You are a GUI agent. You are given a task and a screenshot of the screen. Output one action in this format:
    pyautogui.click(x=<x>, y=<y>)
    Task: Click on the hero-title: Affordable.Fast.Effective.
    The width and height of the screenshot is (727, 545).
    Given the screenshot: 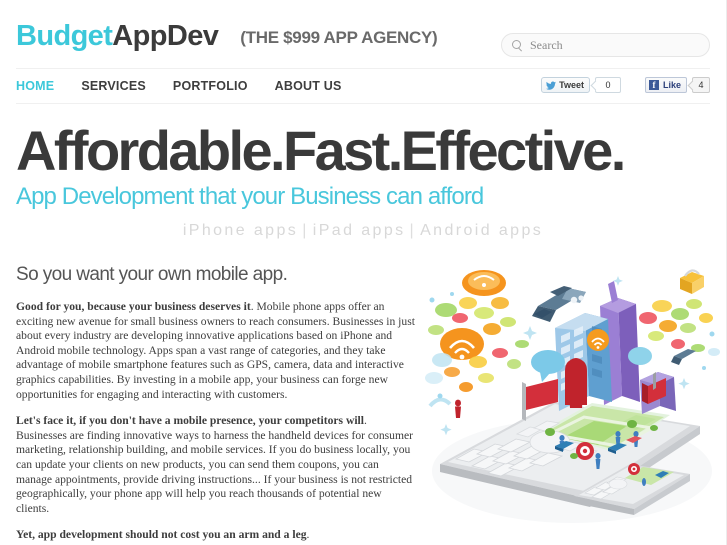 What is the action you would take?
    pyautogui.click(x=321, y=150)
    